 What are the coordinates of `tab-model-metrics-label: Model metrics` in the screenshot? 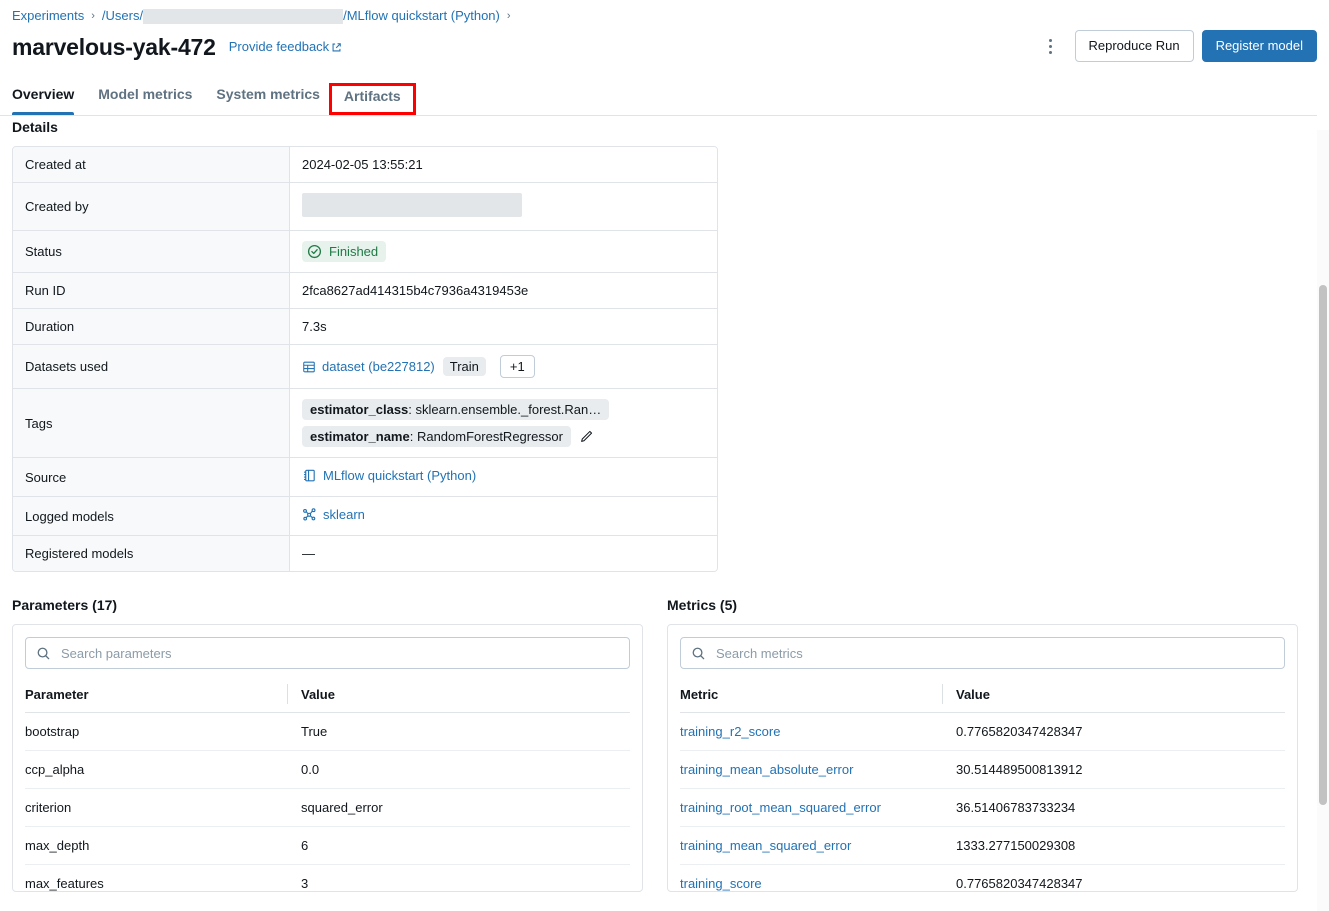 It's located at (145, 94).